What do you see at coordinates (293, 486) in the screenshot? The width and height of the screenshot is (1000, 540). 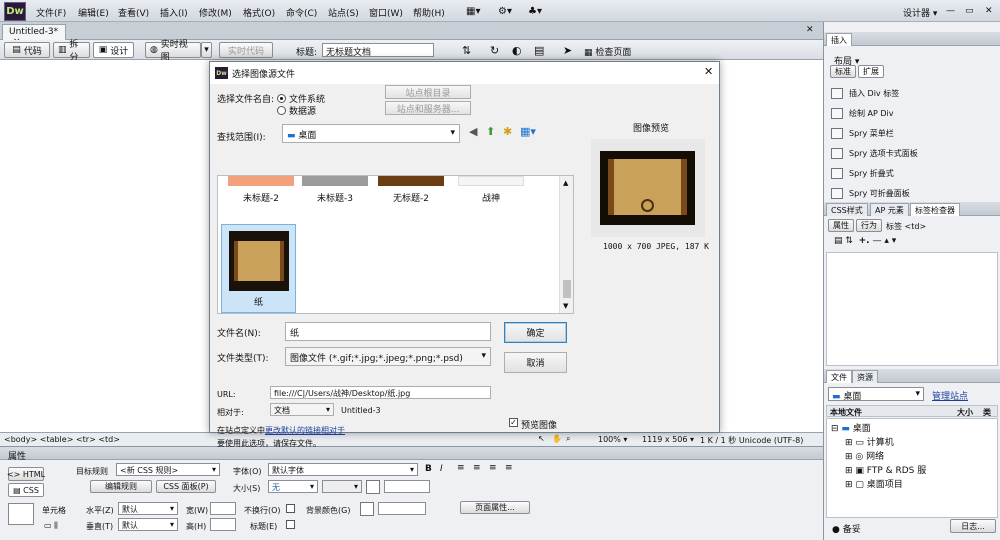 I see `size-select: 无 ▾` at bounding box center [293, 486].